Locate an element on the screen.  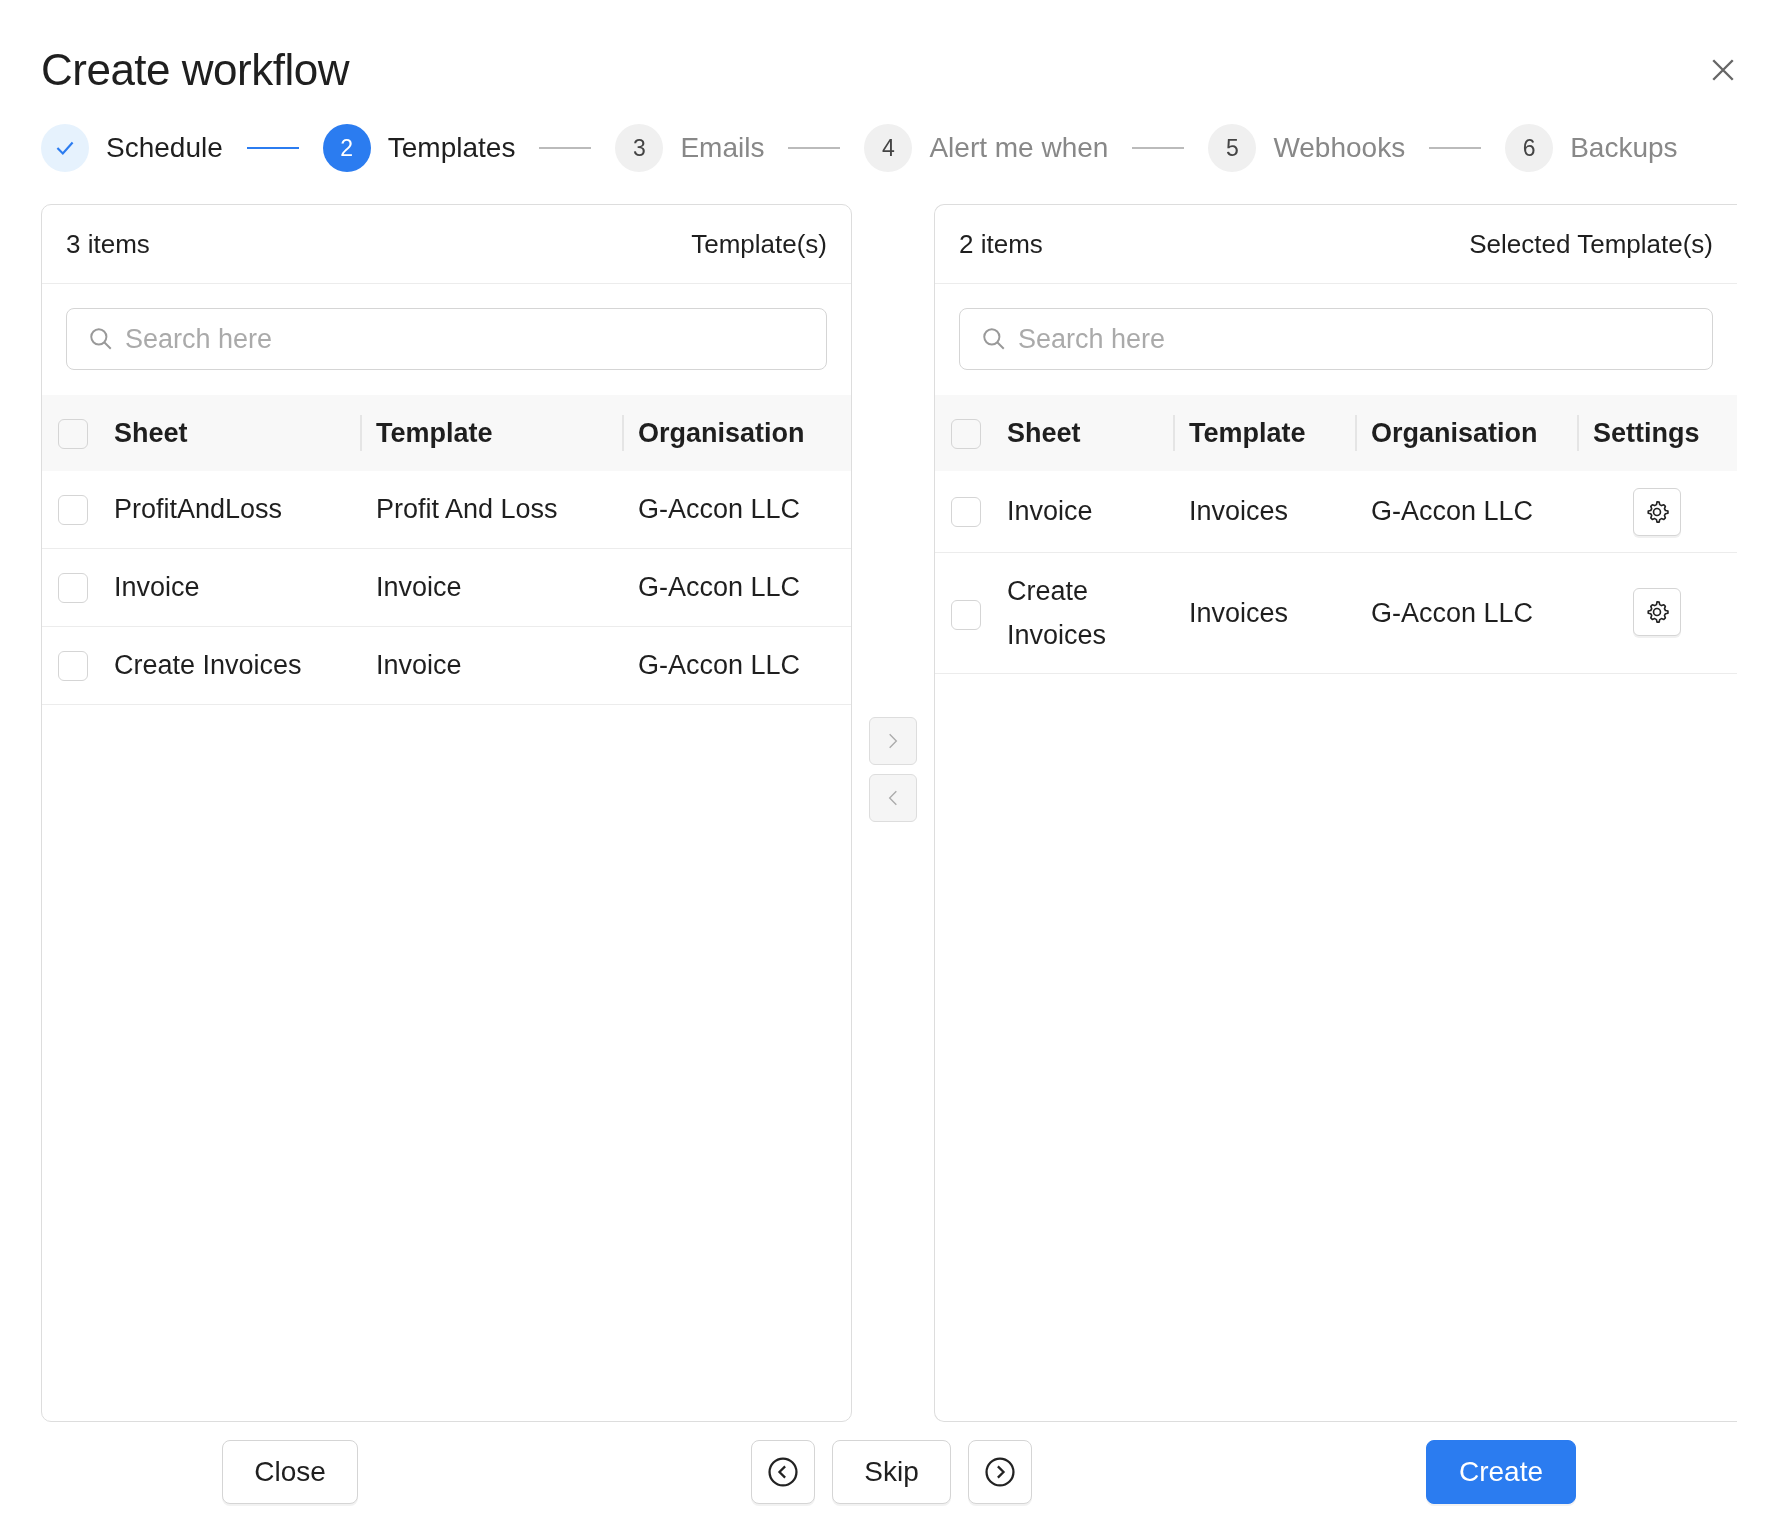
panel-title: Template(s) is located at coordinates (759, 244).